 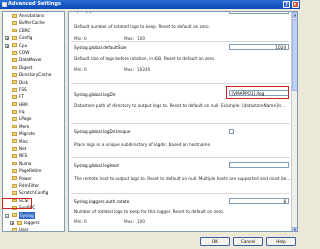 I want to click on tree-item: DirectoryCache, so click(x=33, y=74).